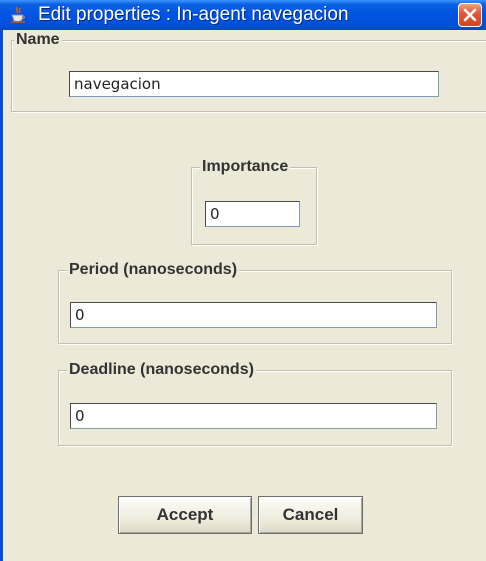 The width and height of the screenshot is (486, 561). Describe the element at coordinates (253, 315) in the screenshot. I see `period-input` at that location.